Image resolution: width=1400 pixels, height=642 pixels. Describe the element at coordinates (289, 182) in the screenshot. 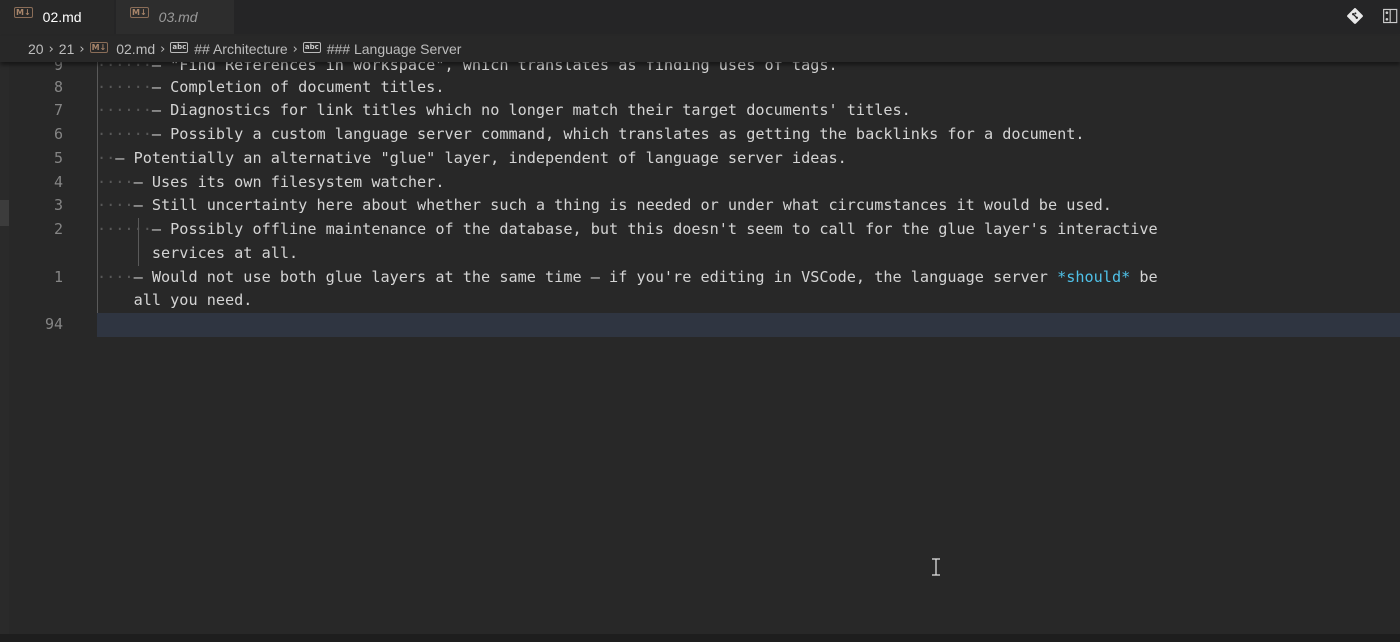

I see `code-text: – Uses its own filesystem watcher.` at that location.